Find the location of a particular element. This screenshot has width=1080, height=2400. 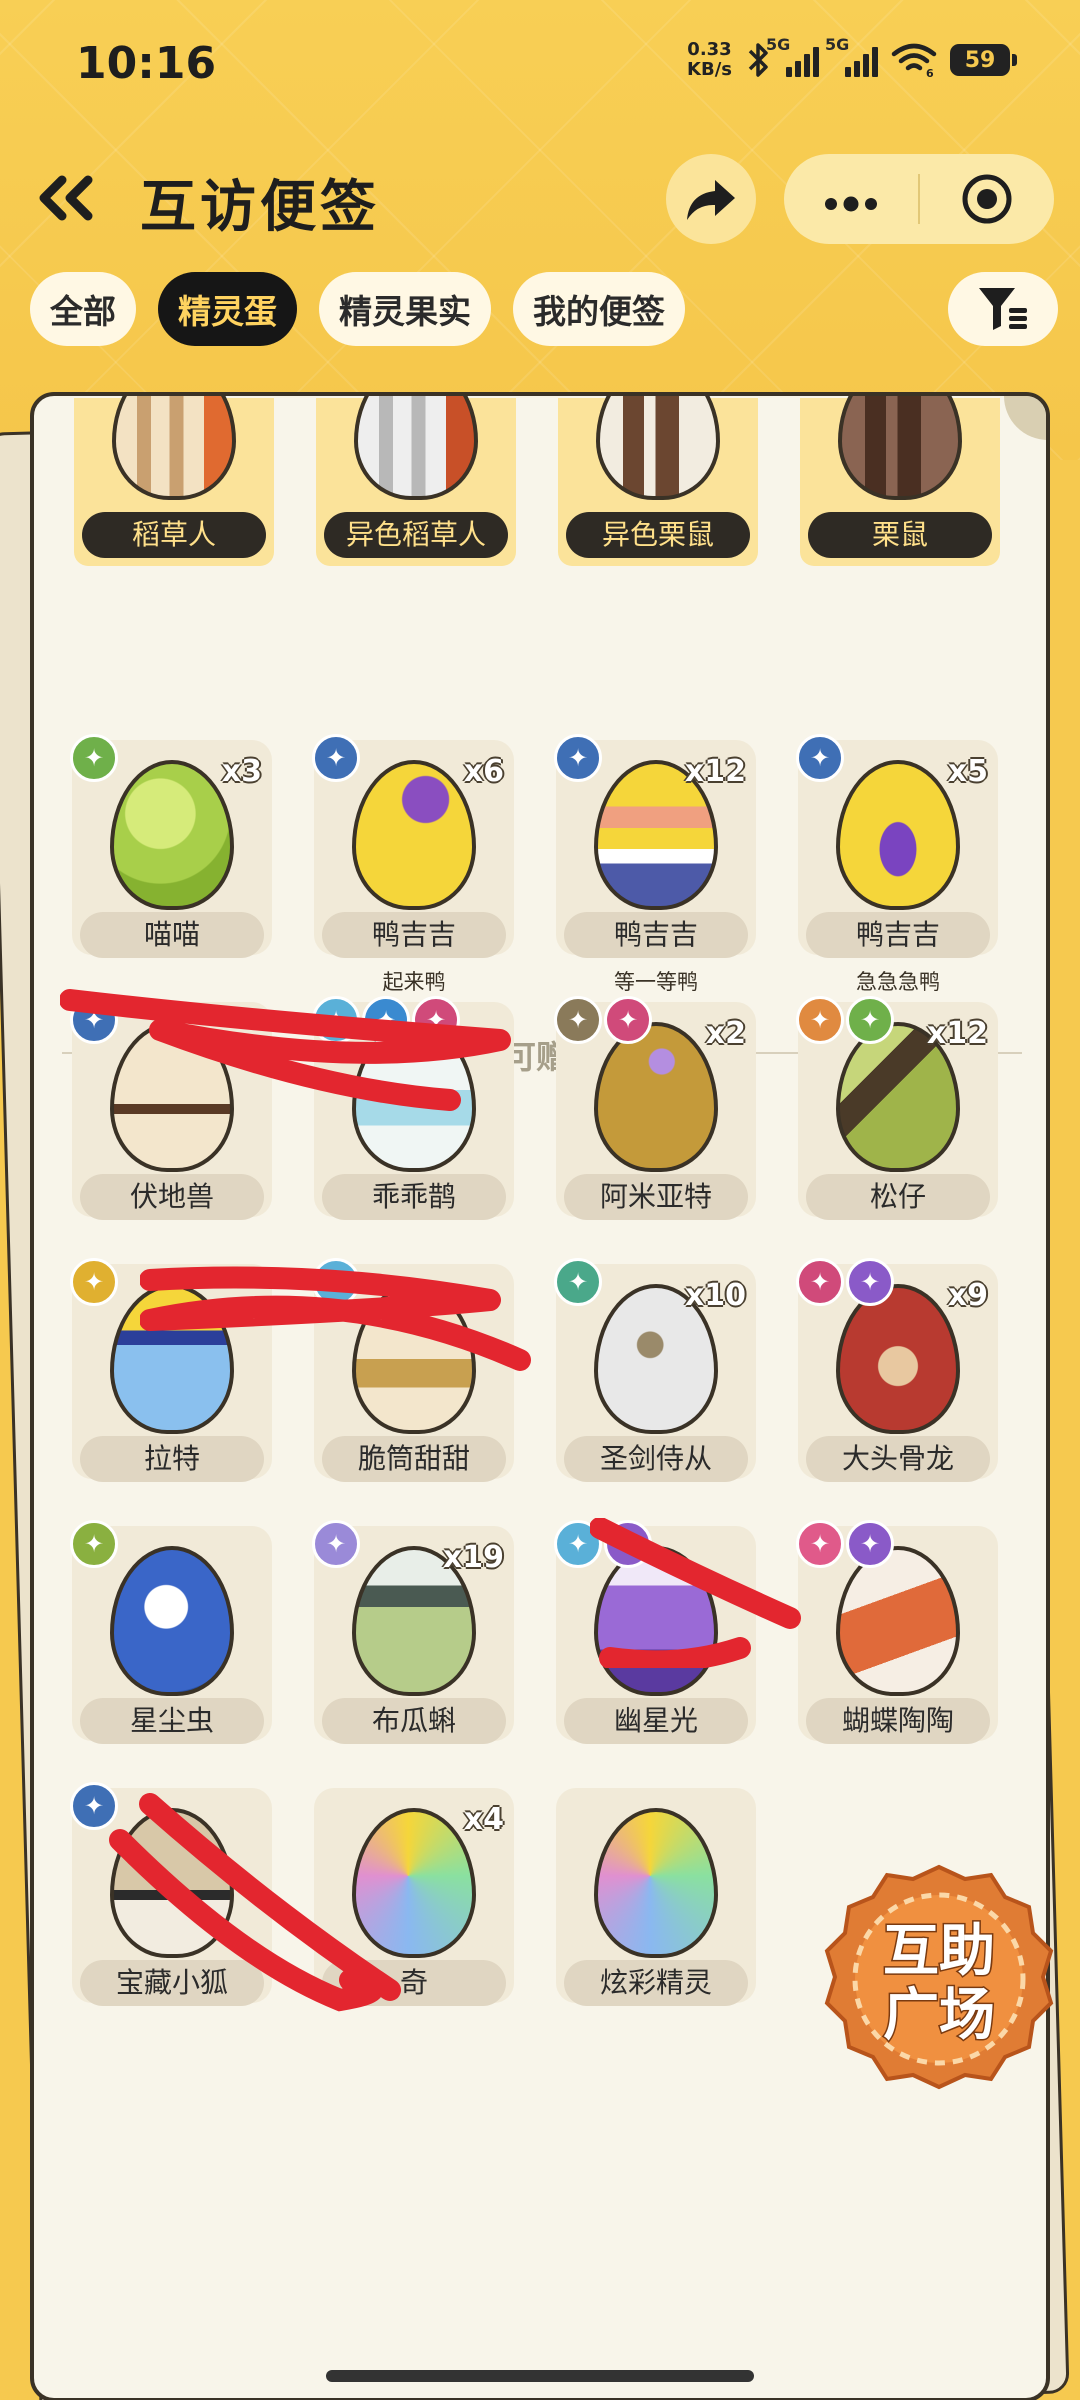

egg-name: 拉特 is located at coordinates (172, 1459).